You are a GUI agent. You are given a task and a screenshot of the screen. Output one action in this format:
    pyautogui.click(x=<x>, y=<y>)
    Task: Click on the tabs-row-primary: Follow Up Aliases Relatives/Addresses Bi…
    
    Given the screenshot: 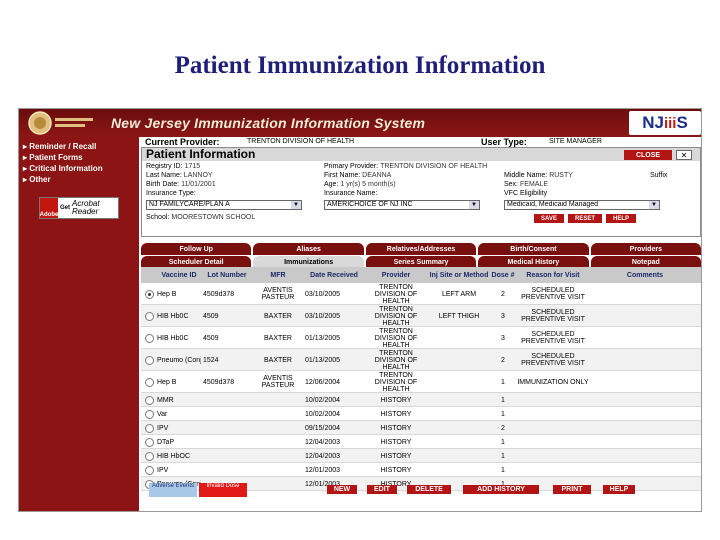 What is the action you would take?
    pyautogui.click(x=421, y=249)
    